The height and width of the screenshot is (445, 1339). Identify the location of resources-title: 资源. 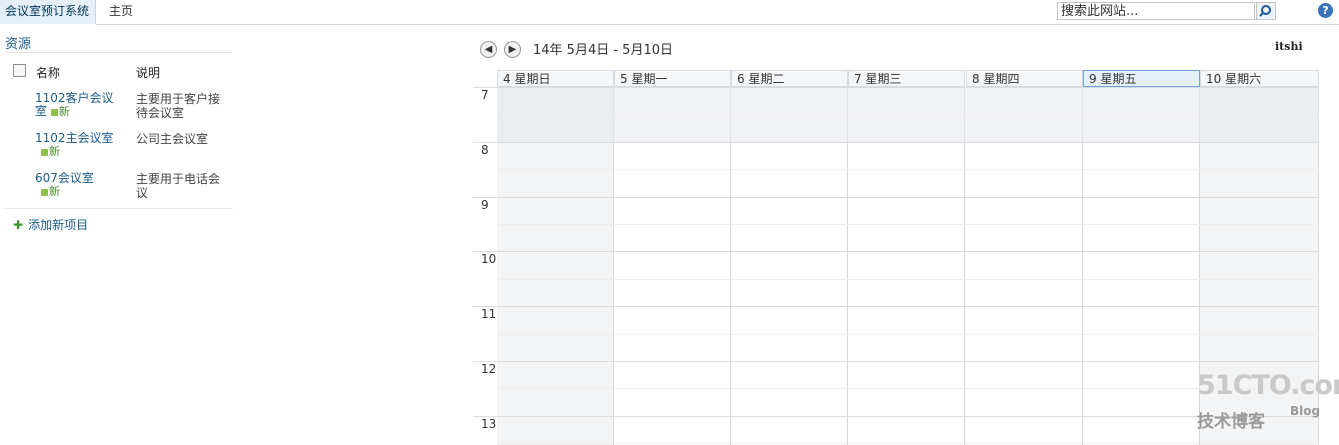
(18, 42).